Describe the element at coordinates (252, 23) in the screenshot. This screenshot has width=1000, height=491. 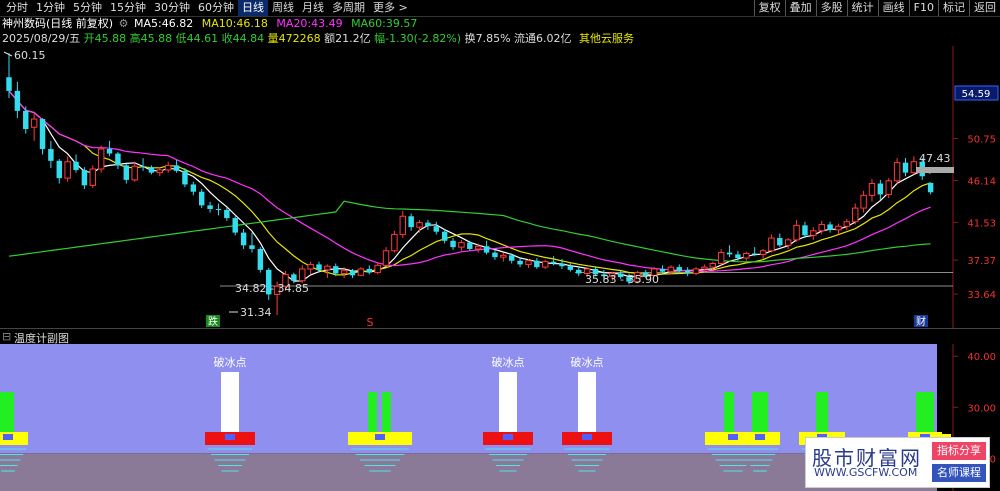
I see `ma10-value: 46.18` at that location.